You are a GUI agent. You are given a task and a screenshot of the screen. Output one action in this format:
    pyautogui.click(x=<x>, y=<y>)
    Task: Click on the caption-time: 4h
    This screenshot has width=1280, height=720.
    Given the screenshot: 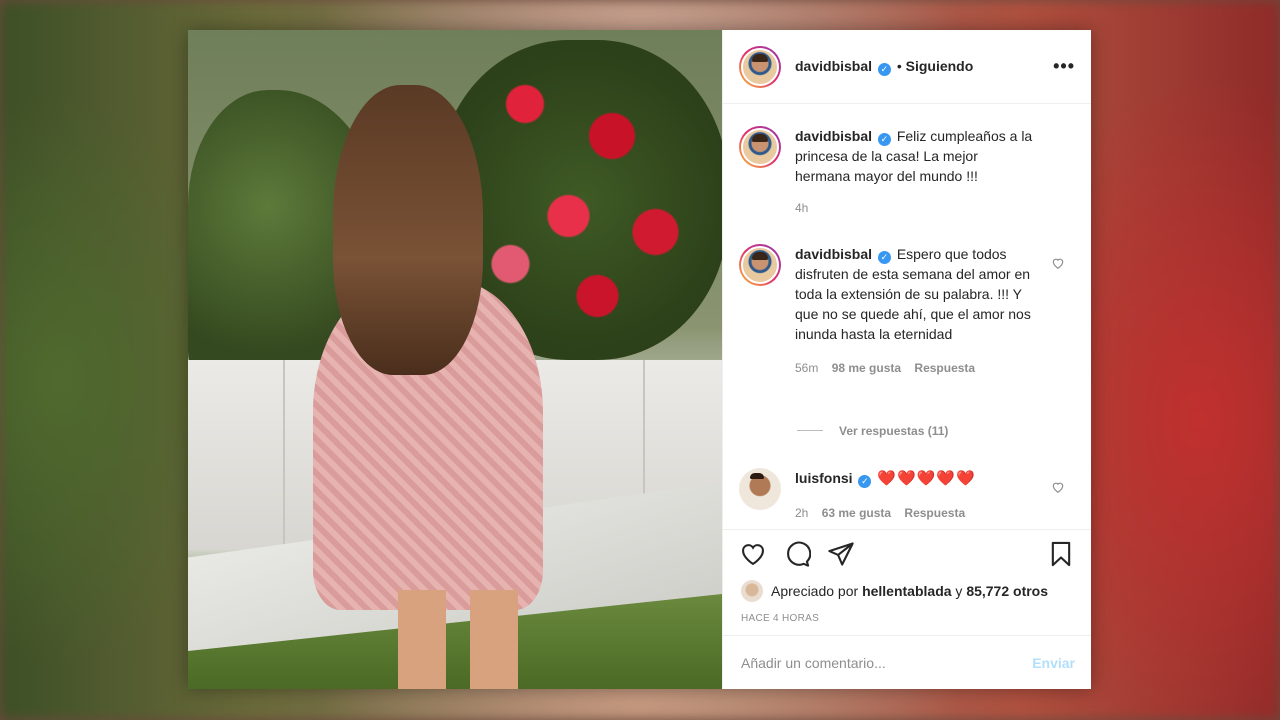 What is the action you would take?
    pyautogui.click(x=915, y=208)
    